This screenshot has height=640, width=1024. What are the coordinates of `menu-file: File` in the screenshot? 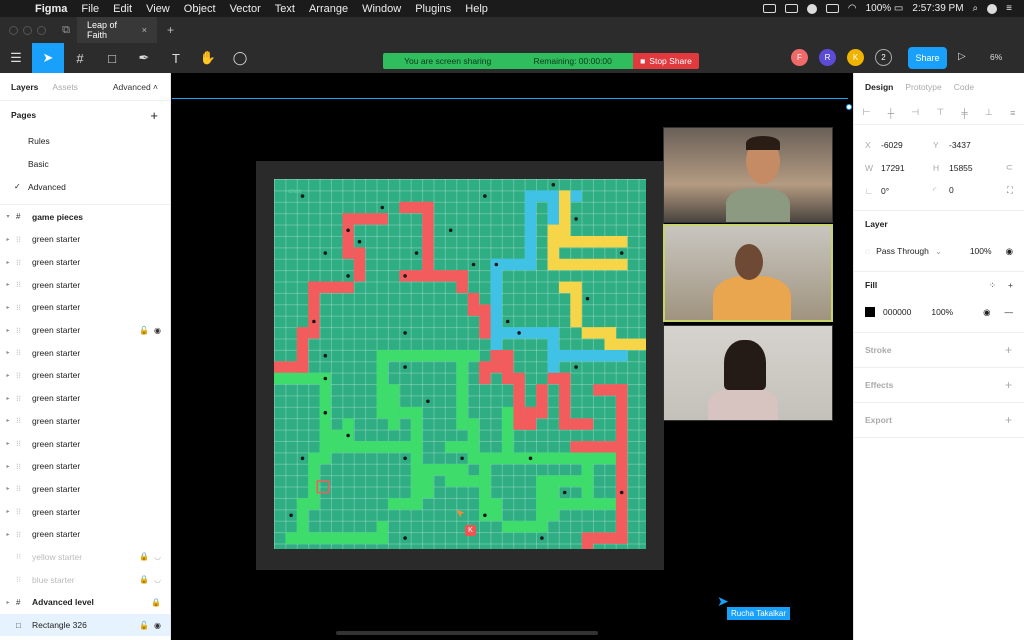 It's located at (90, 9).